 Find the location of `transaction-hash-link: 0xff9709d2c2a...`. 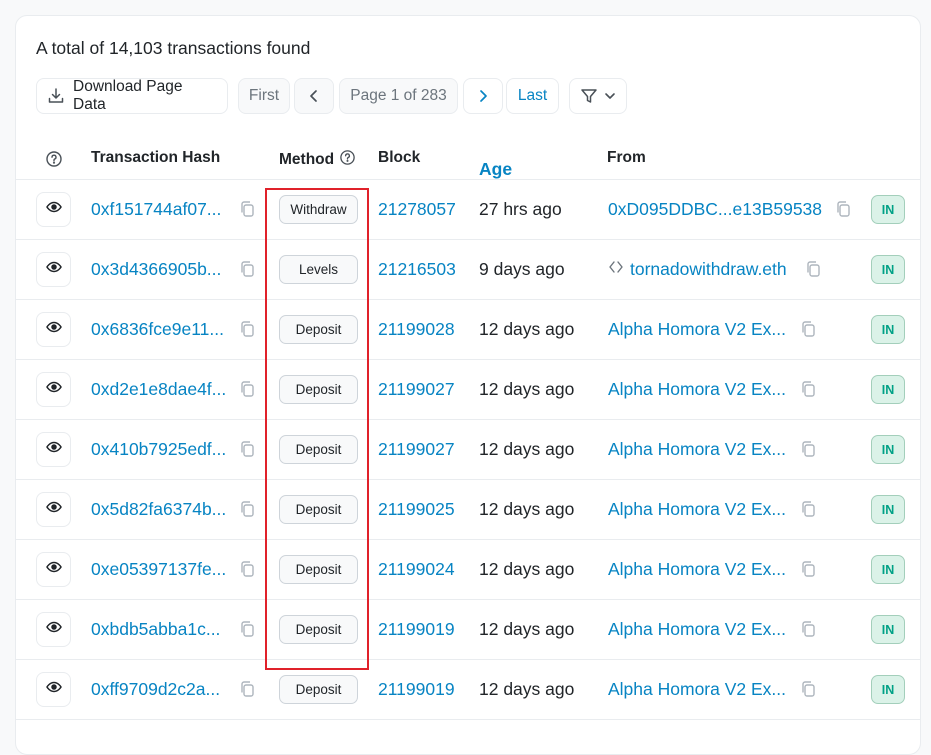

transaction-hash-link: 0xff9709d2c2a... is located at coordinates (162, 689).